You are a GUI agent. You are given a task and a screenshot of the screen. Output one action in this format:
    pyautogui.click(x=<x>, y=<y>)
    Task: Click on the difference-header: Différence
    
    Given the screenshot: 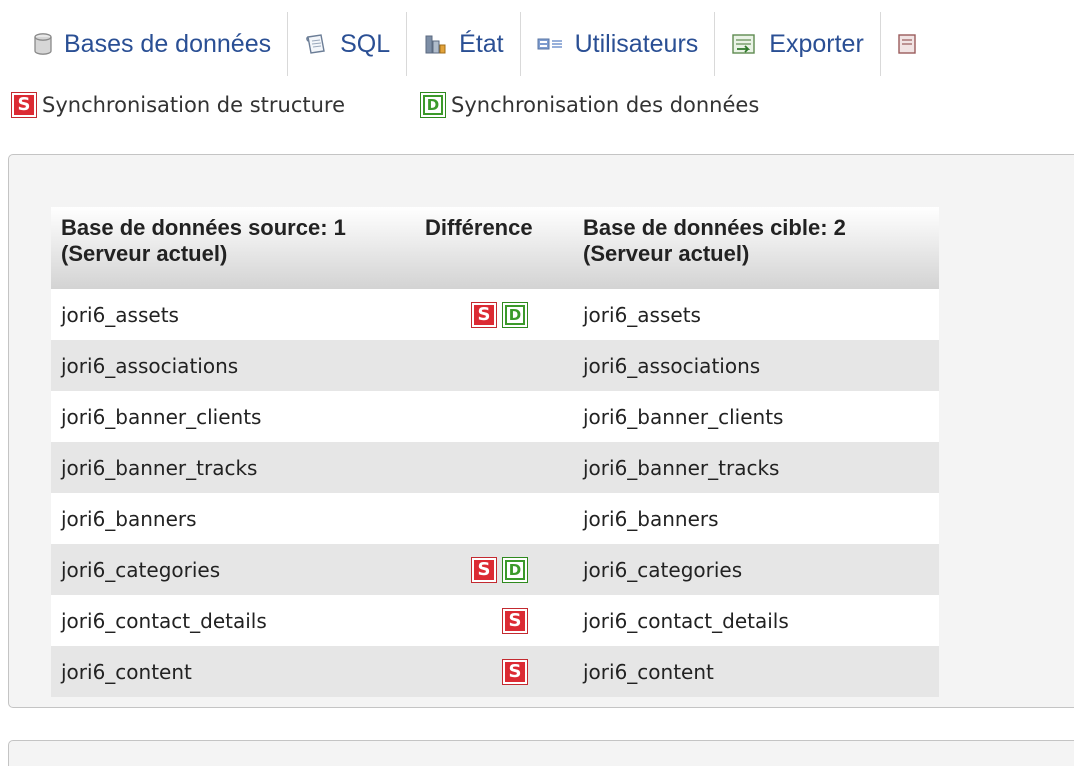 What is the action you would take?
    pyautogui.click(x=496, y=248)
    